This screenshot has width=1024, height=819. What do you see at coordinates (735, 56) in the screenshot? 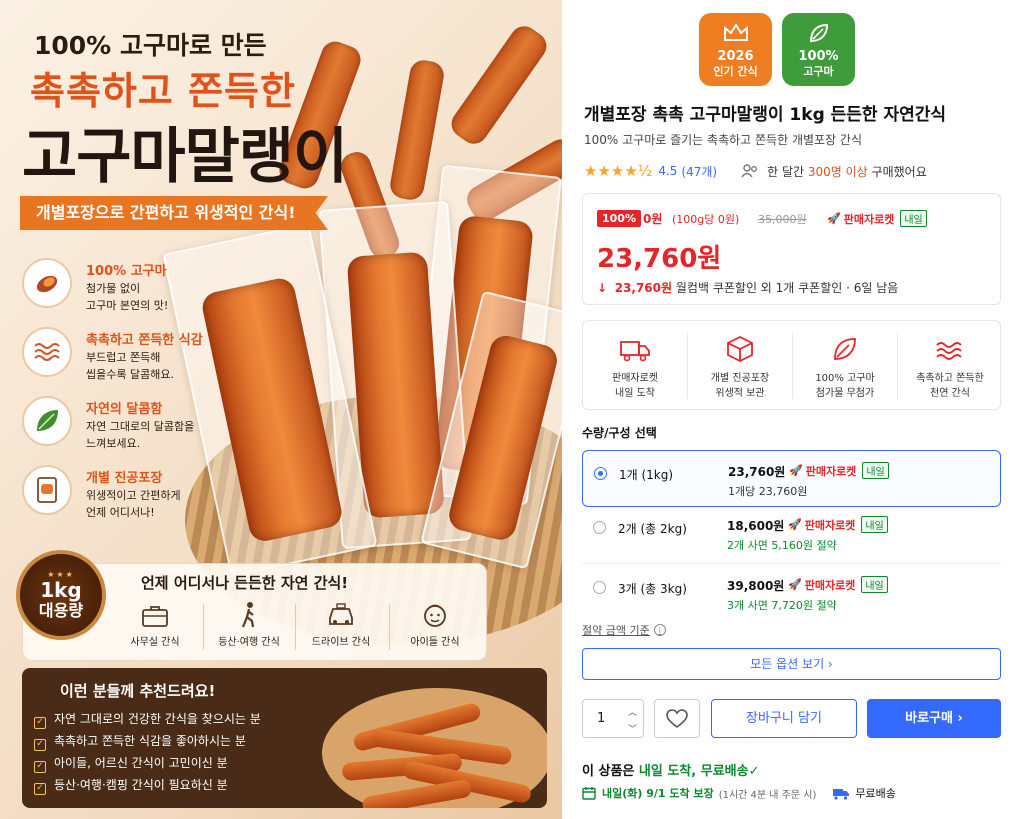
I see `badge-line1: 2026` at bounding box center [735, 56].